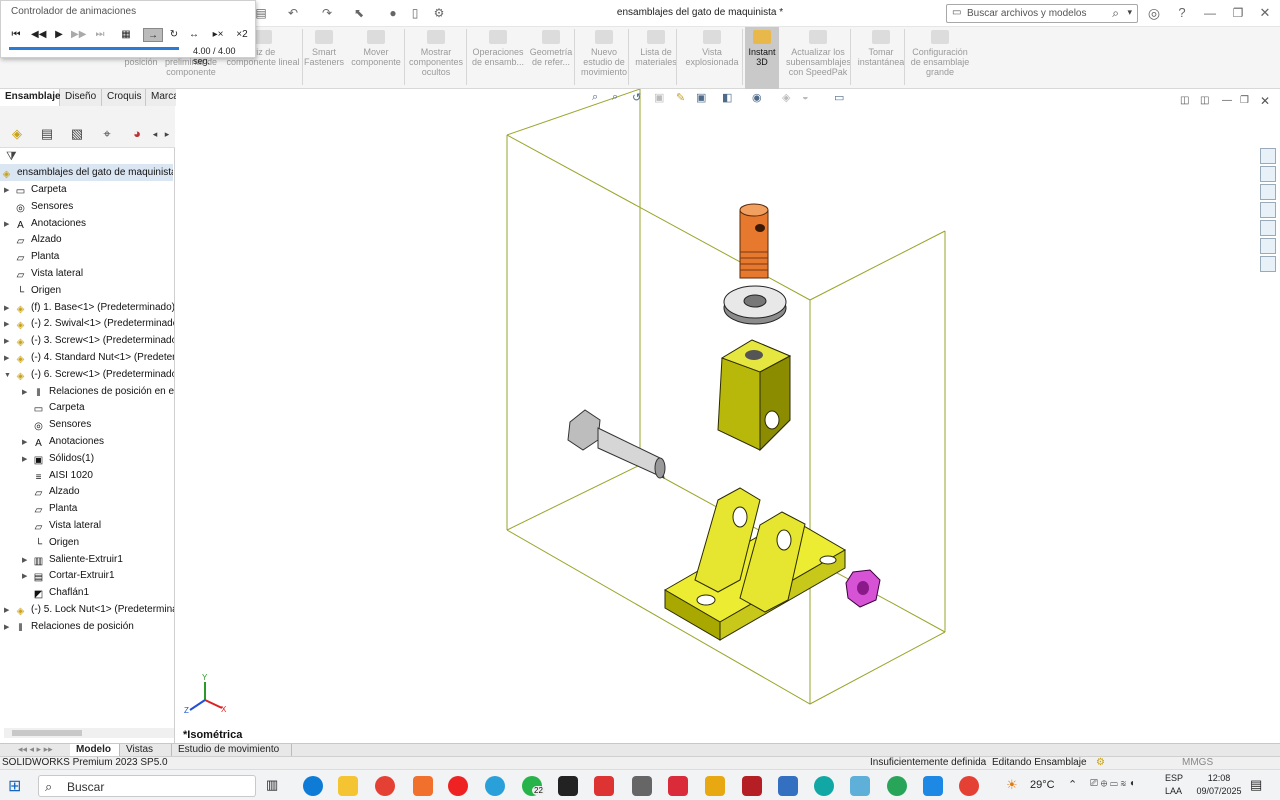 The image size is (1280, 800). Describe the element at coordinates (1100, 763) in the screenshot. I see `rebuild-status-icon: ⚙` at that location.